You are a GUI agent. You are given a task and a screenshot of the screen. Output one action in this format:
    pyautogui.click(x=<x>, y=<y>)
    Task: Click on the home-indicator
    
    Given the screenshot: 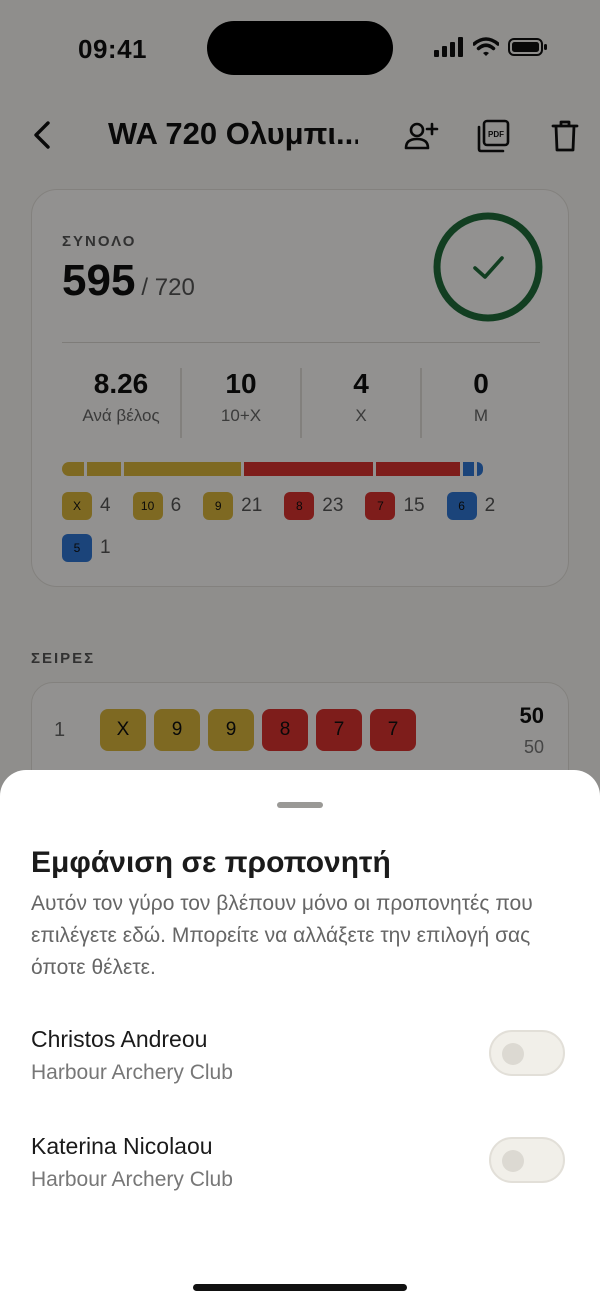 What is the action you would take?
    pyautogui.click(x=300, y=1287)
    